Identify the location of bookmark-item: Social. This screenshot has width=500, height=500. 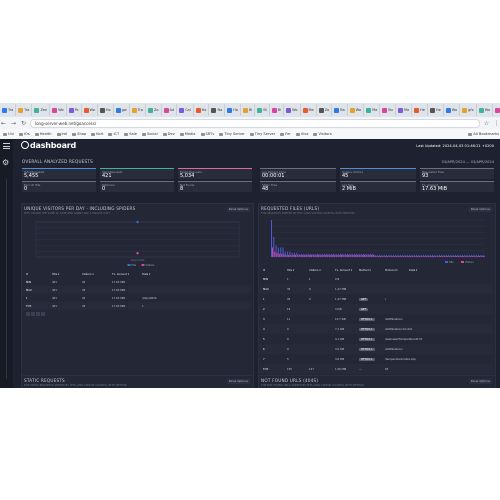
(149, 134).